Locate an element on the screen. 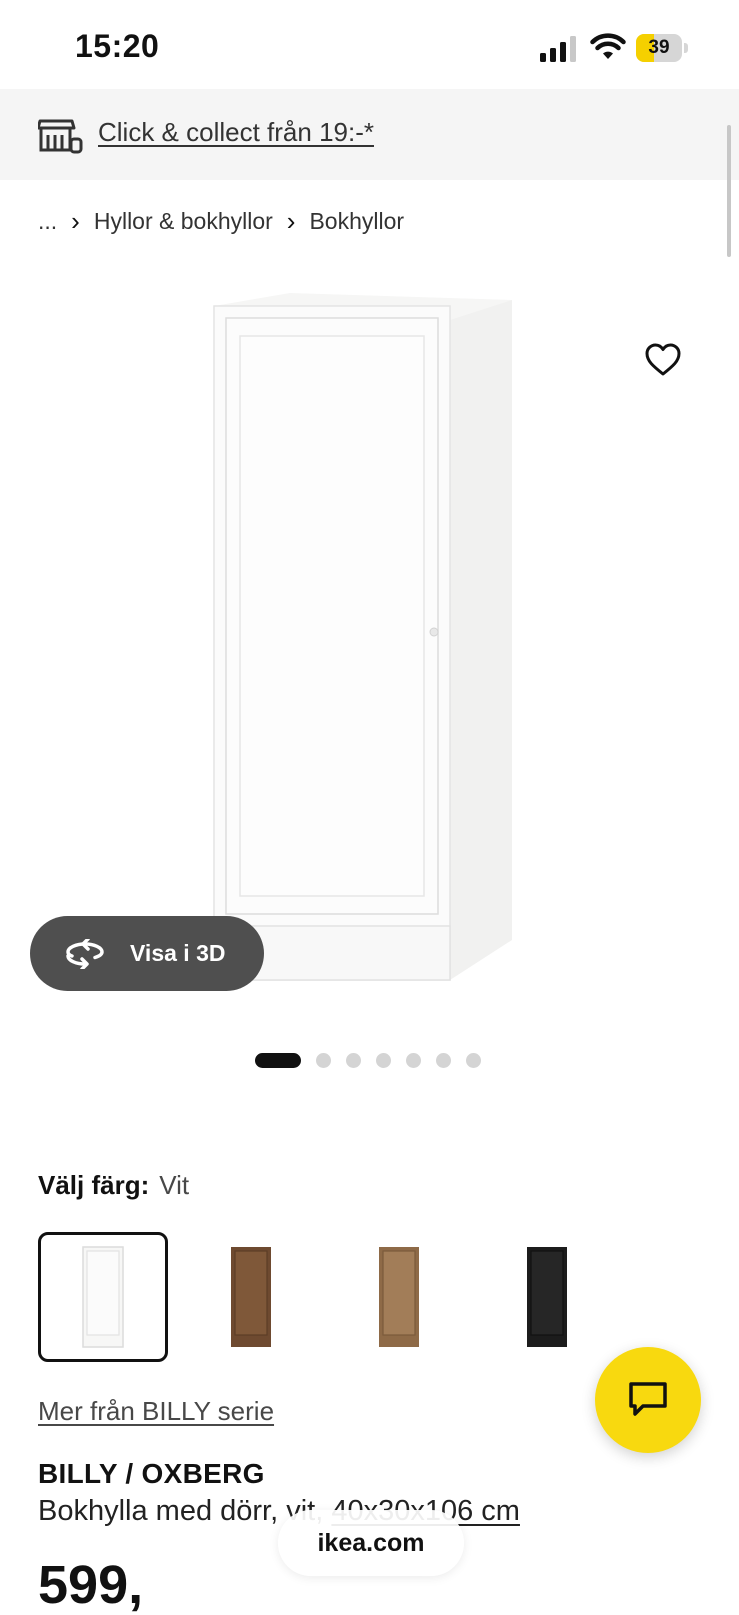 This screenshot has width=739, height=1615. chat-bubble-icon is located at coordinates (648, 1399).